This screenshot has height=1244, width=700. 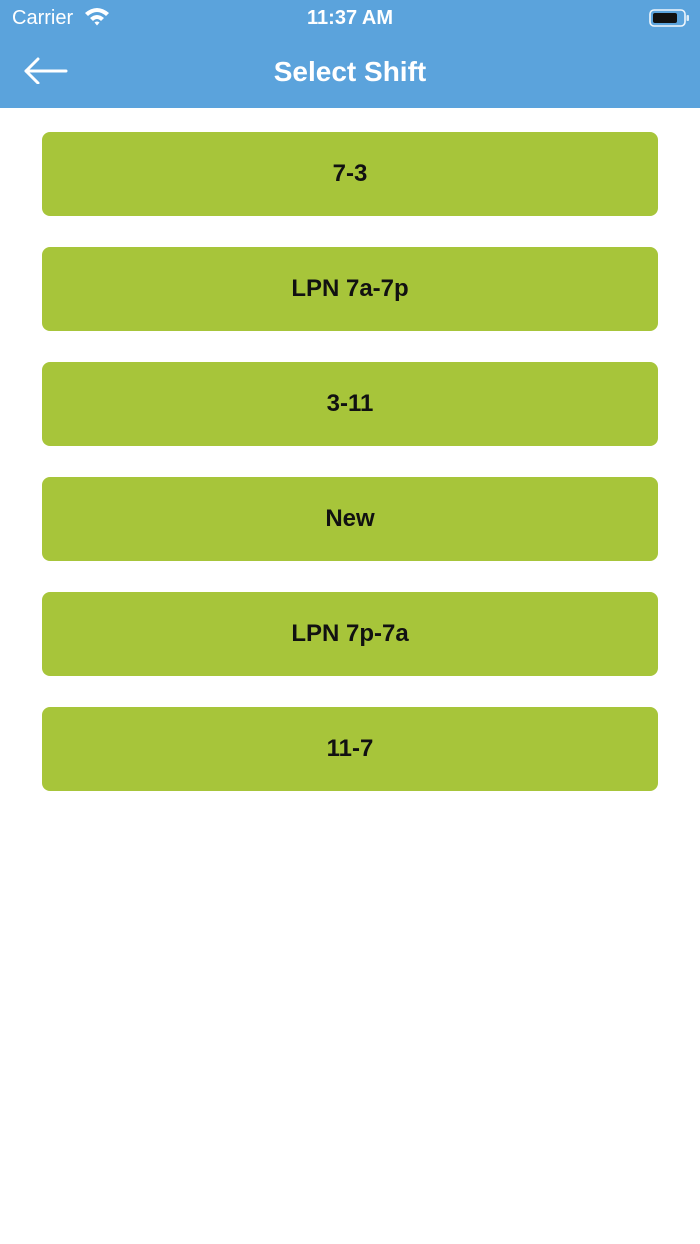 I want to click on battery-icon, so click(x=670, y=18).